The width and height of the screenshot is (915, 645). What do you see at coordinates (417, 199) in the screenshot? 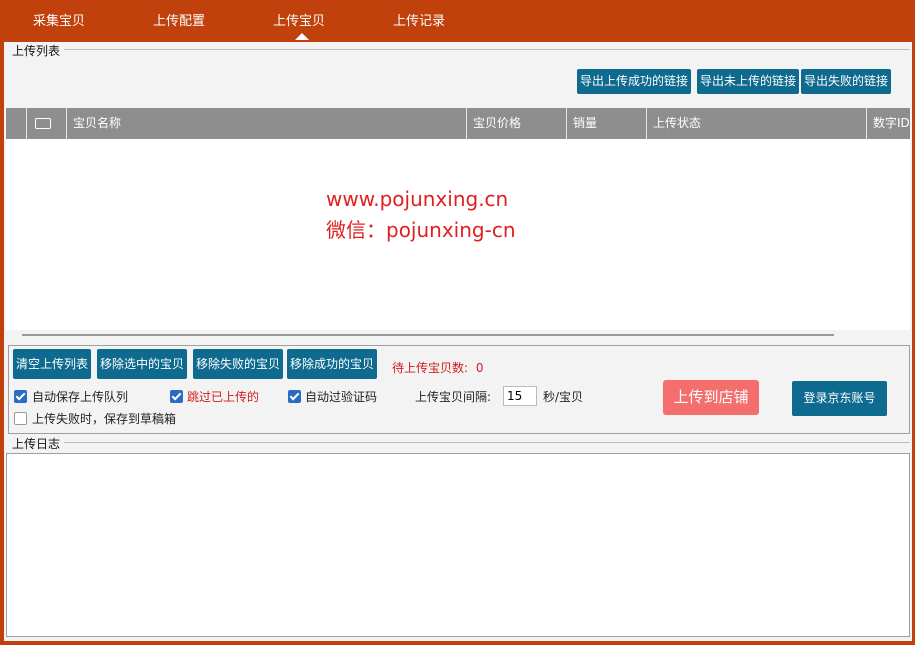
I see `watermark-url: www.pojunxing.cn` at bounding box center [417, 199].